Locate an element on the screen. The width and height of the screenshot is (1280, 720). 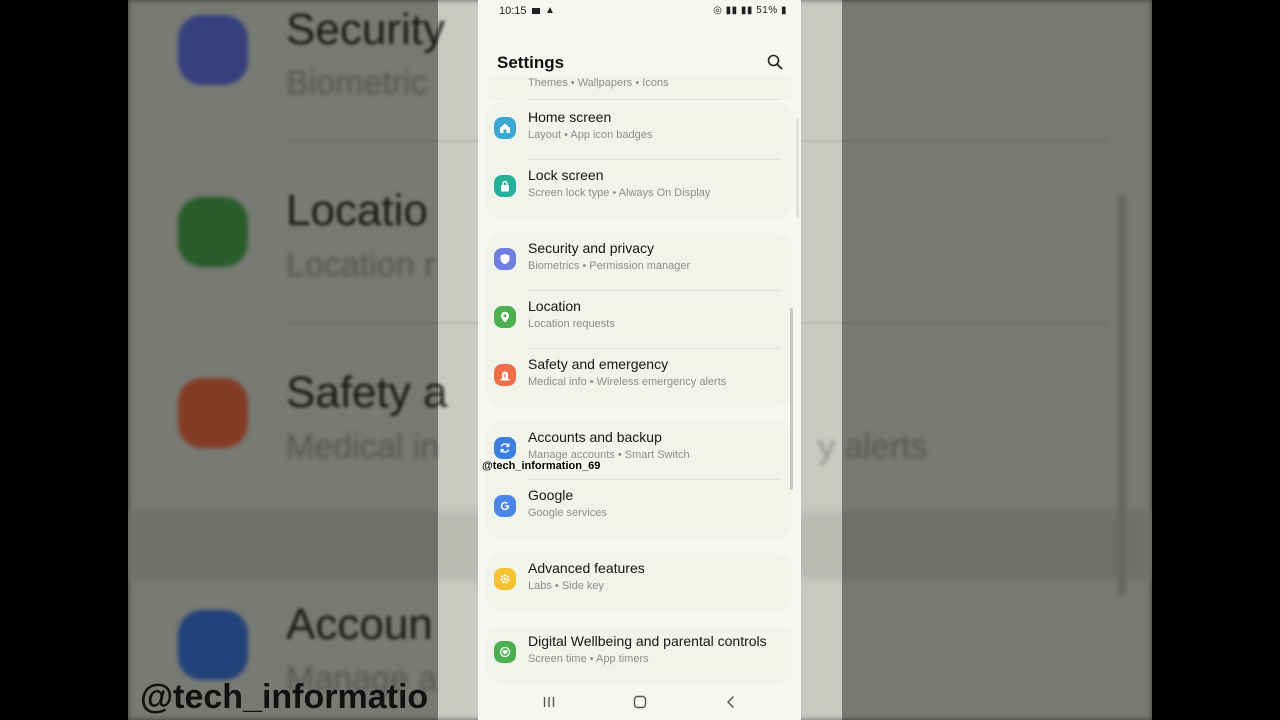
warning-icon: ▲ is located at coordinates (550, 10).